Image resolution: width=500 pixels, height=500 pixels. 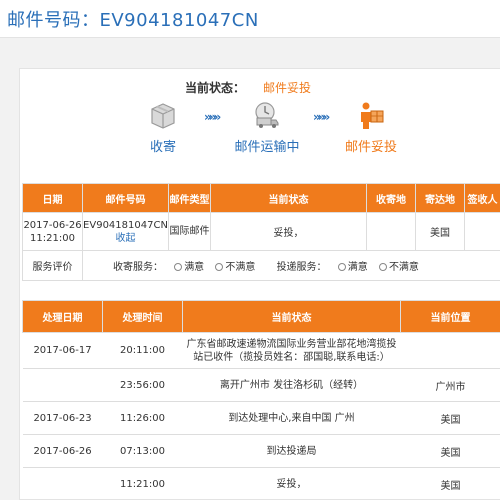 I want to click on collect-service-label: 收寄服务：, so click(x=138, y=267).